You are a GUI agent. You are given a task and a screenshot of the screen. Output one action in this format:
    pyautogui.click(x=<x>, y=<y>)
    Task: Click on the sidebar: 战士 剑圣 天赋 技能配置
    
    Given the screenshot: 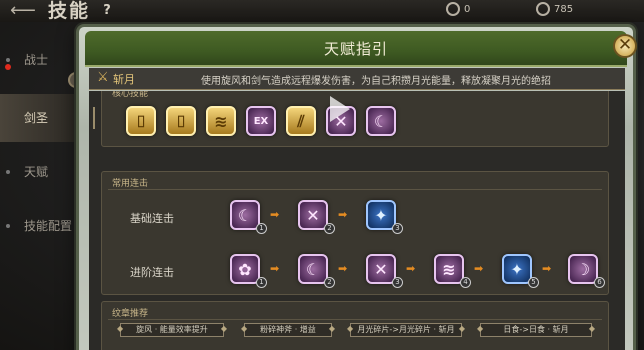 What is the action you would take?
    pyautogui.click(x=42, y=190)
    